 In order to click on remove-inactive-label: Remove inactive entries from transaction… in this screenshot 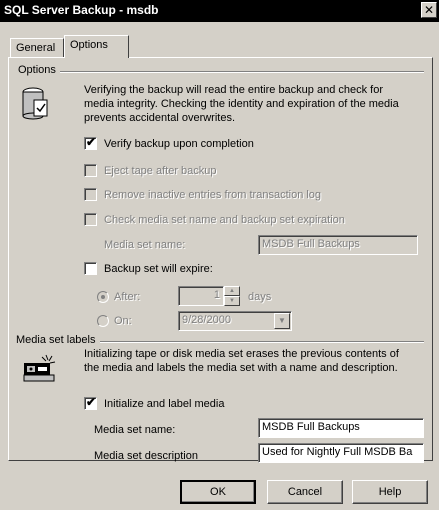, I will do `click(213, 195)`.